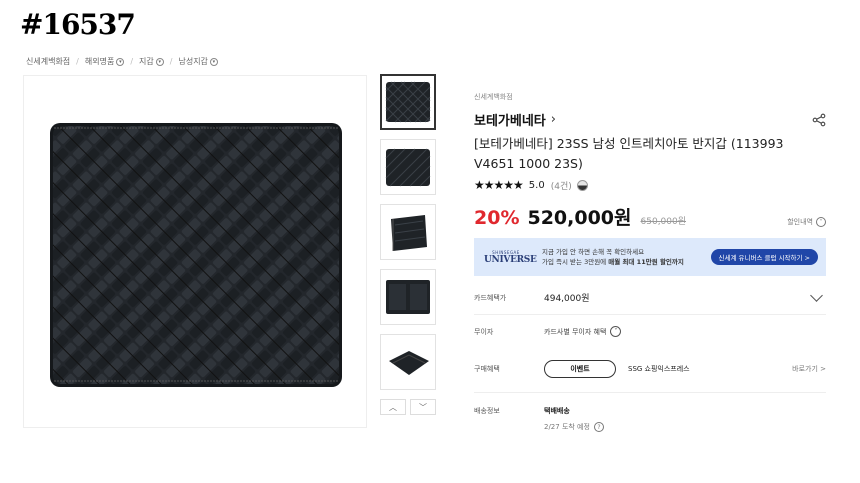 The image size is (860, 483). Describe the element at coordinates (567, 427) in the screenshot. I see `shipping-date-value: 2/27 도착 예정` at that location.